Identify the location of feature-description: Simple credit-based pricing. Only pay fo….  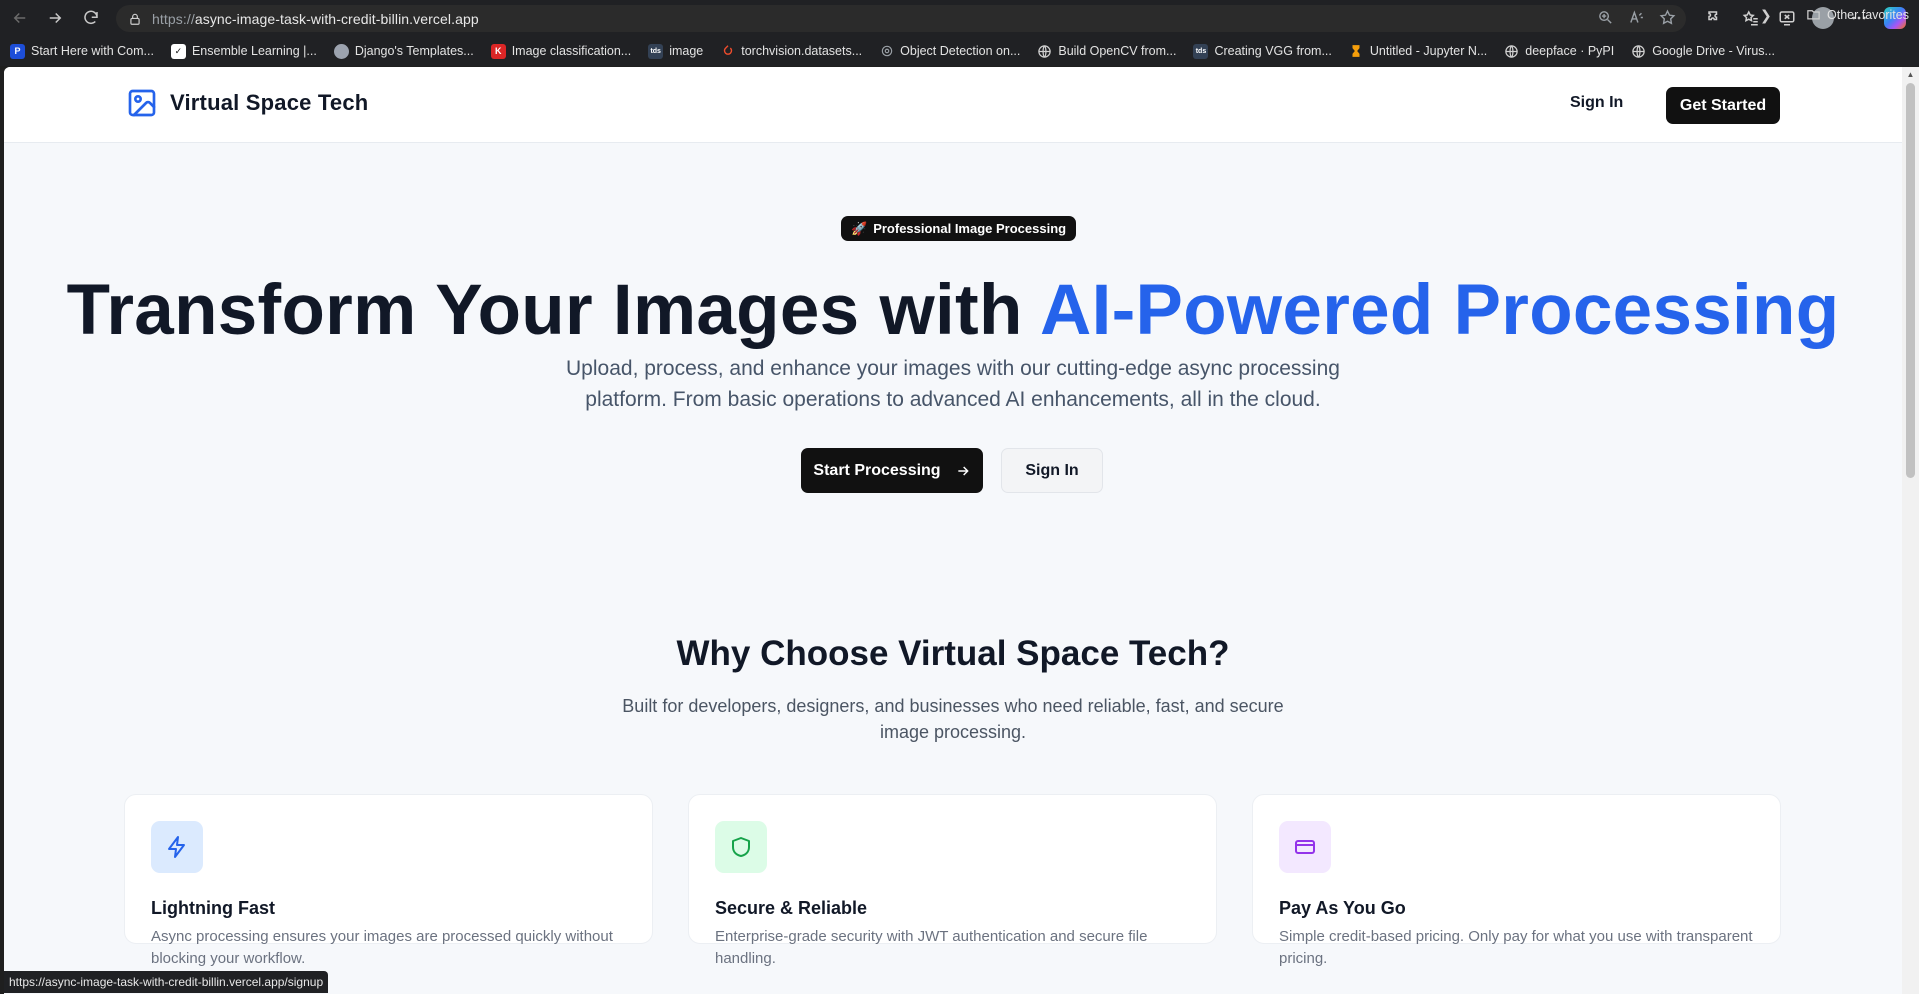
(1516, 947).